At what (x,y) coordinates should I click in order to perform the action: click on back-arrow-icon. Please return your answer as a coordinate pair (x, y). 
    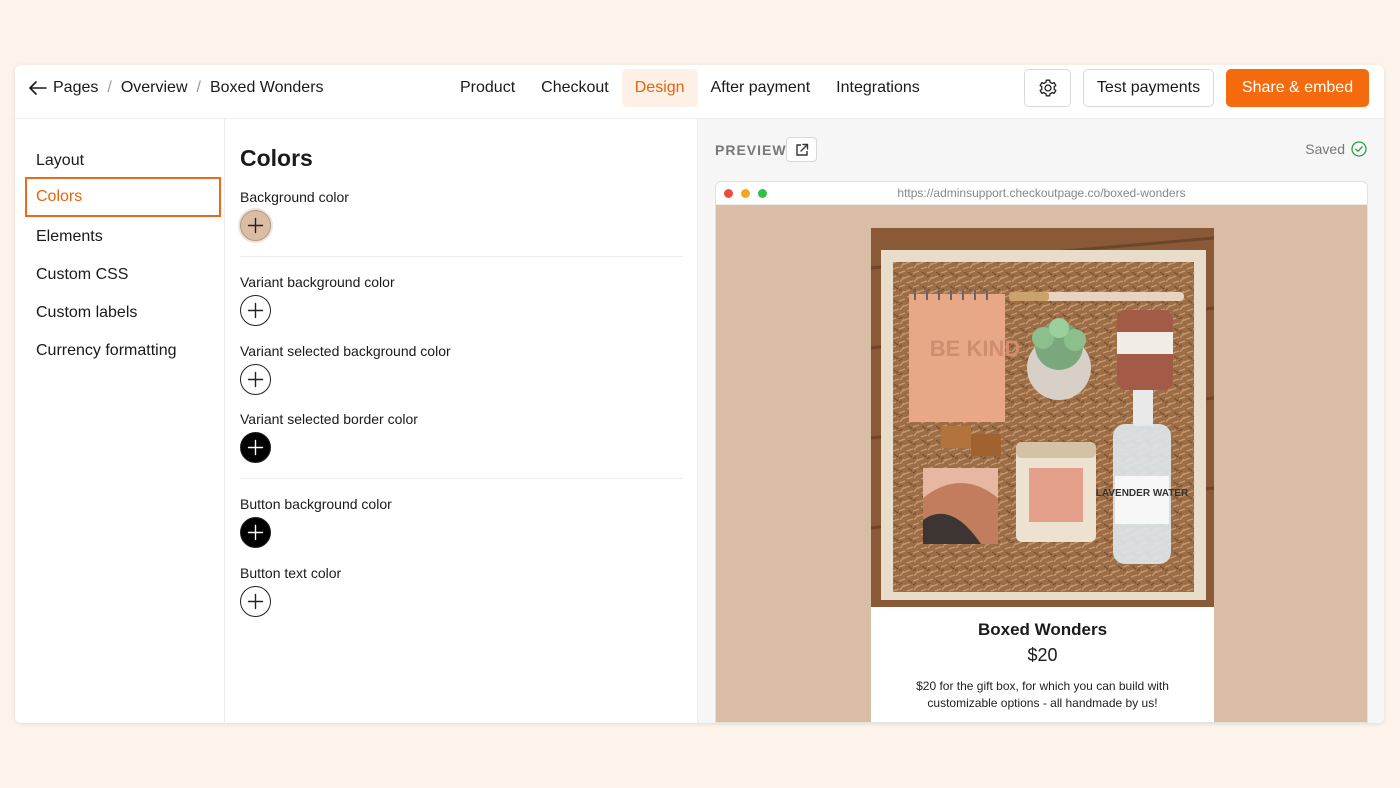
    Looking at the image, I should click on (38, 88).